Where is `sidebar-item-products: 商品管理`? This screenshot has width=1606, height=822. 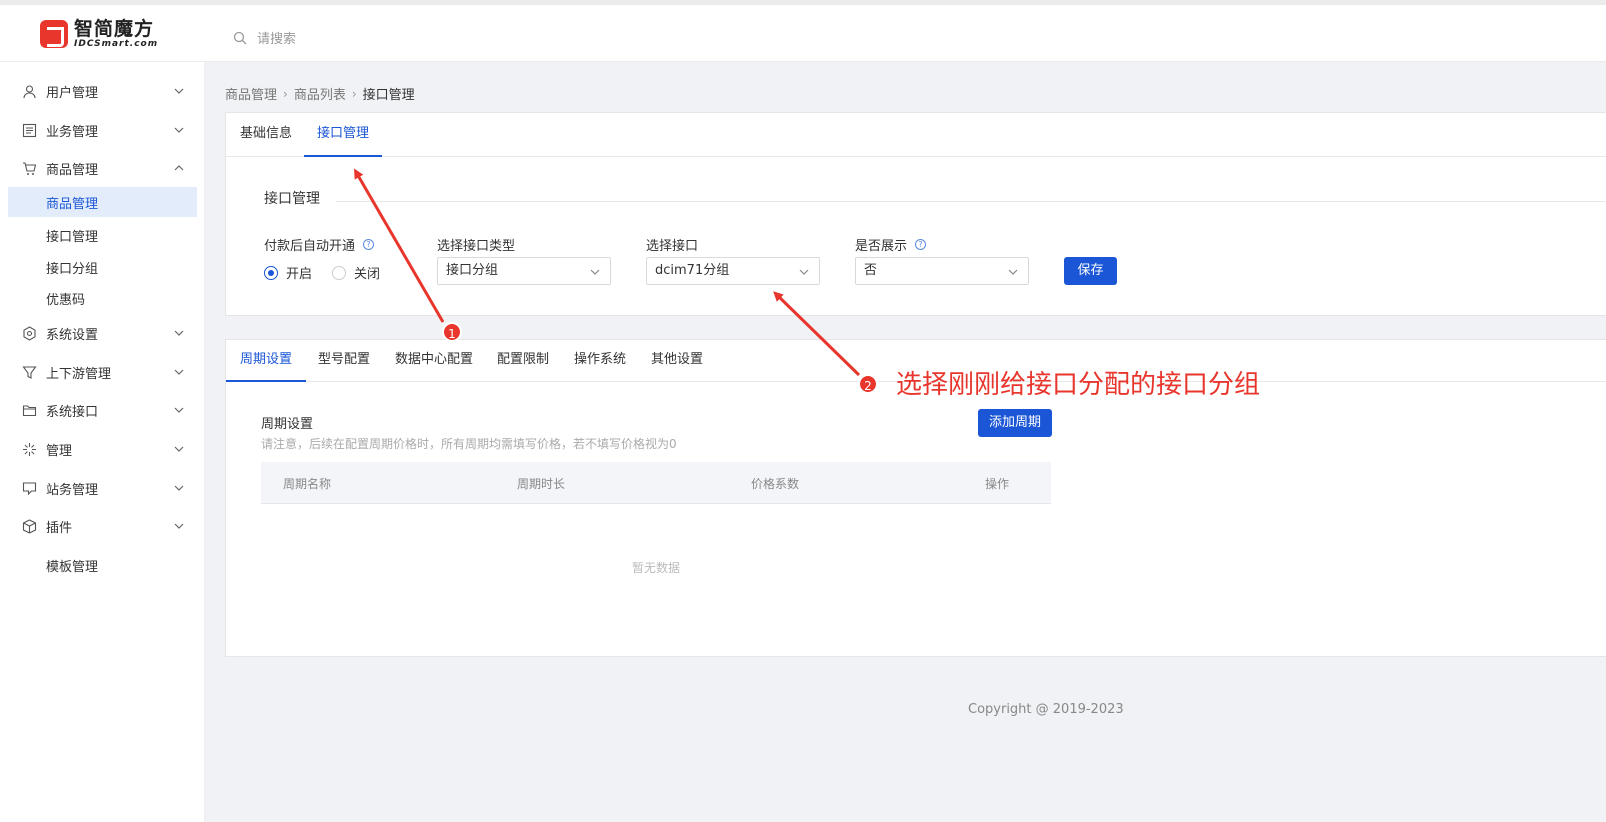 sidebar-item-products: 商品管理 is located at coordinates (102, 168).